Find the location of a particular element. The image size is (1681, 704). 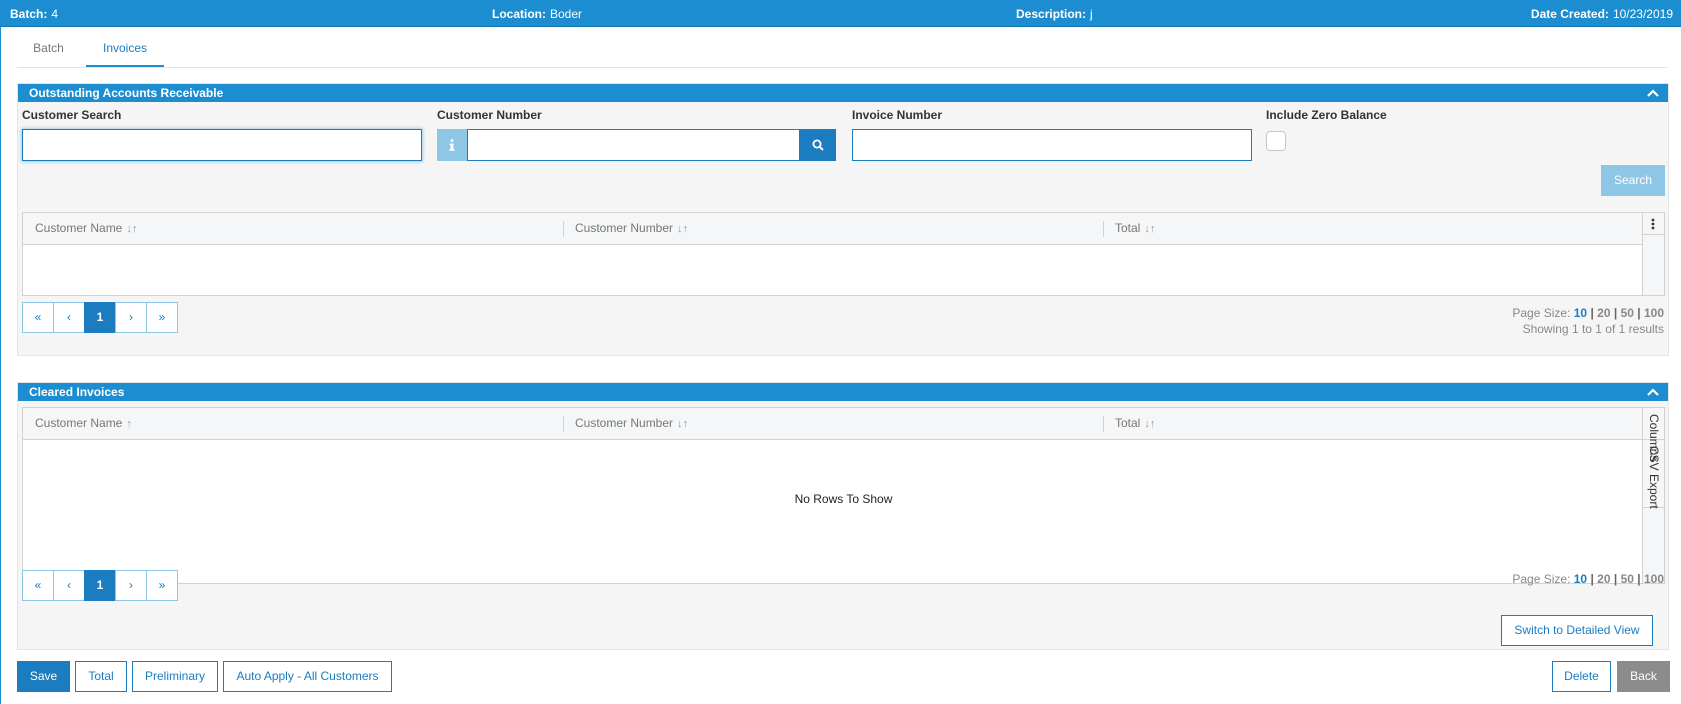

preliminary-button: Preliminary is located at coordinates (175, 676).